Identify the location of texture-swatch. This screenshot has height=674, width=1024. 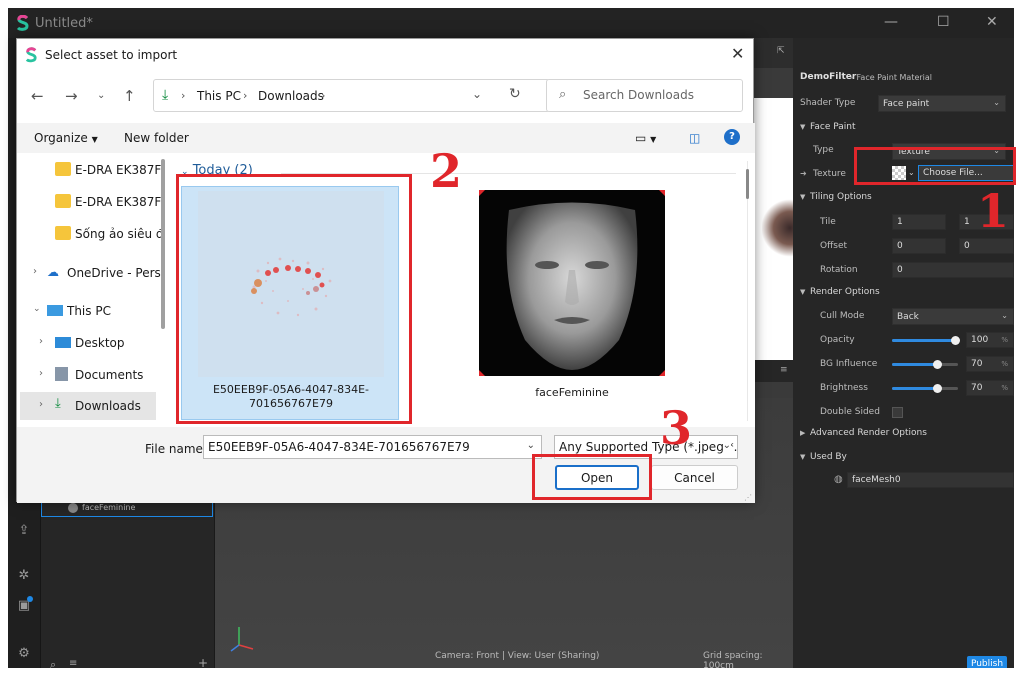
(899, 173).